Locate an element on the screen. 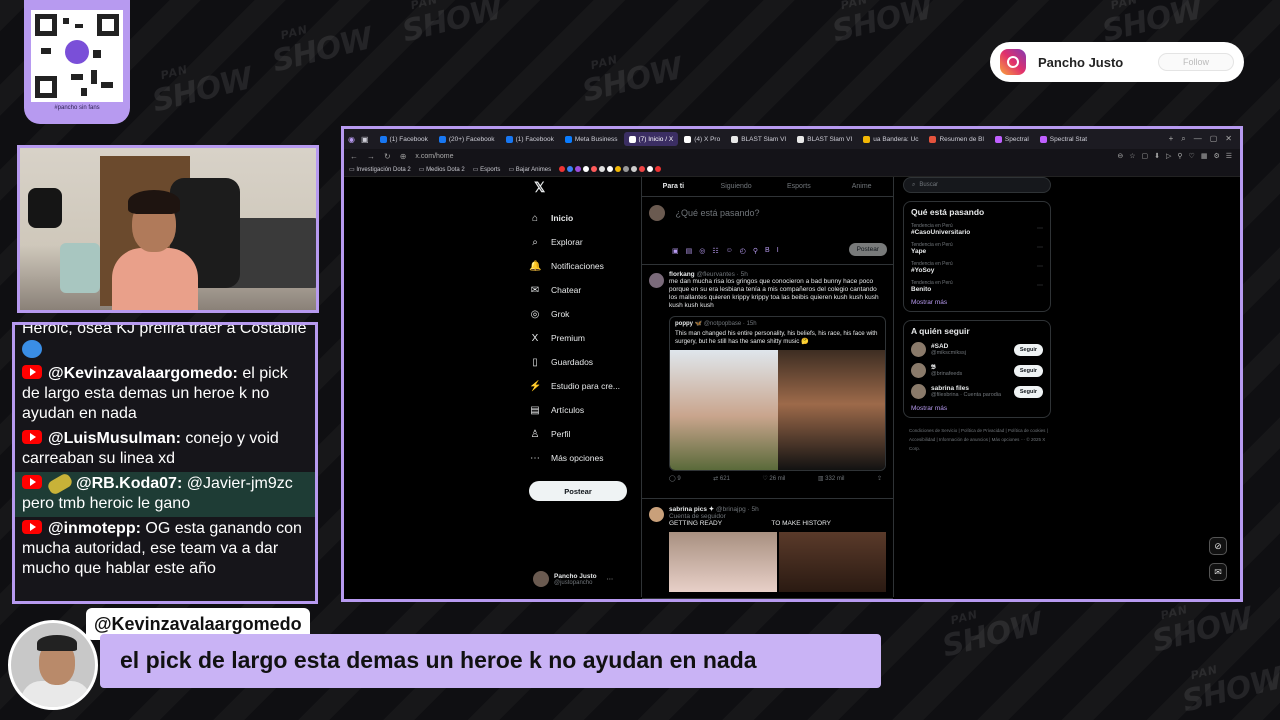 The image size is (1280, 720). extension-icon: ▦ is located at coordinates (1204, 156).